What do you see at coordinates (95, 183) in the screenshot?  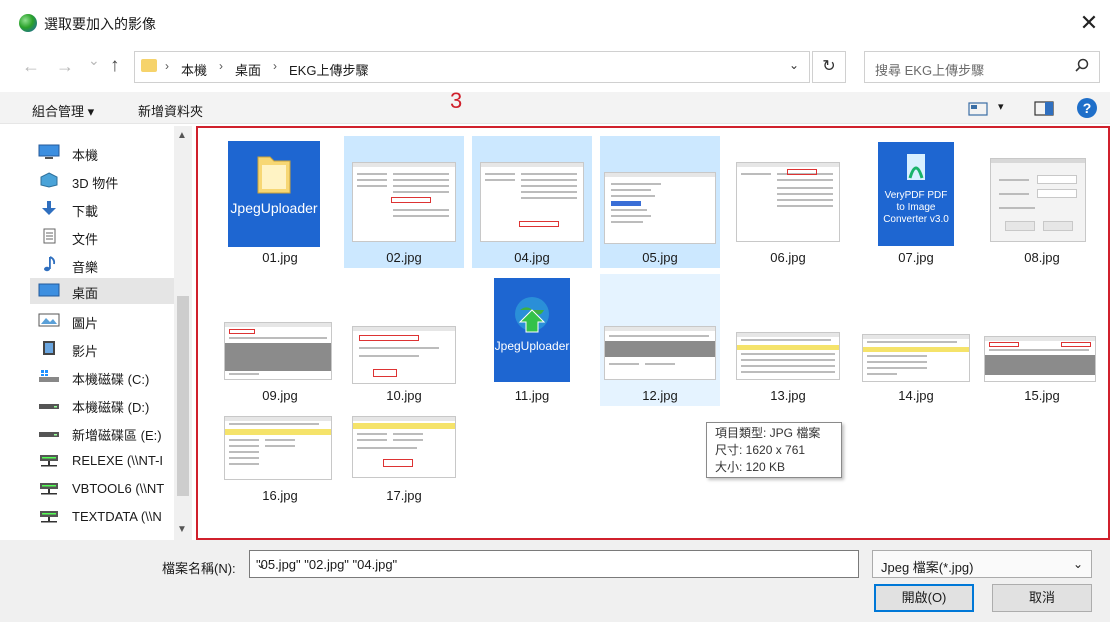 I see `sidebar-item-label: 3D 物件` at bounding box center [95, 183].